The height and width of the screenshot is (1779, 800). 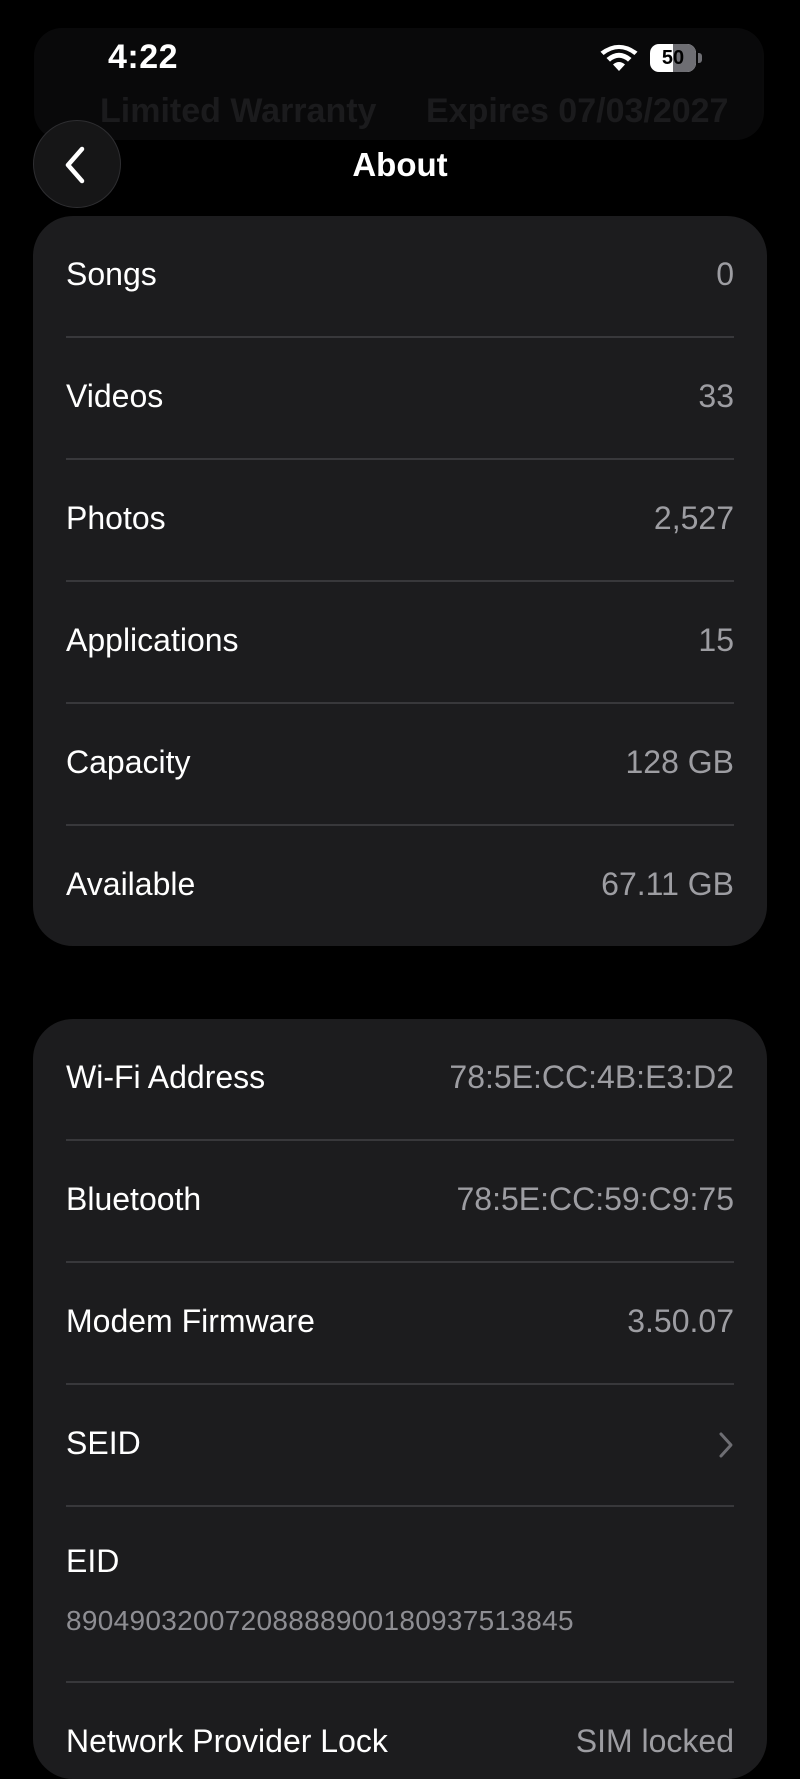 I want to click on battery-icon: 50, so click(x=673, y=58).